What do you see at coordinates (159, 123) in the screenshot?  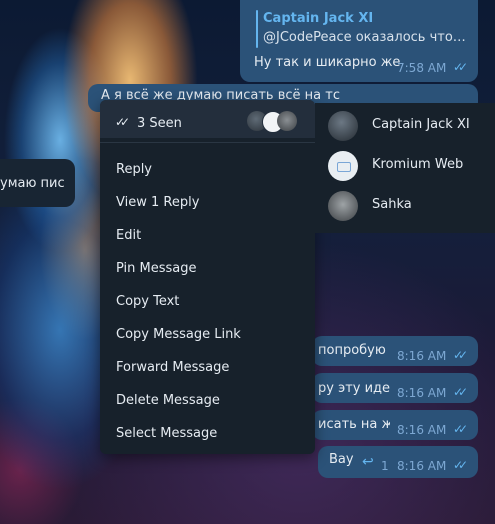 I see `seen-count-label: 3 Seen` at bounding box center [159, 123].